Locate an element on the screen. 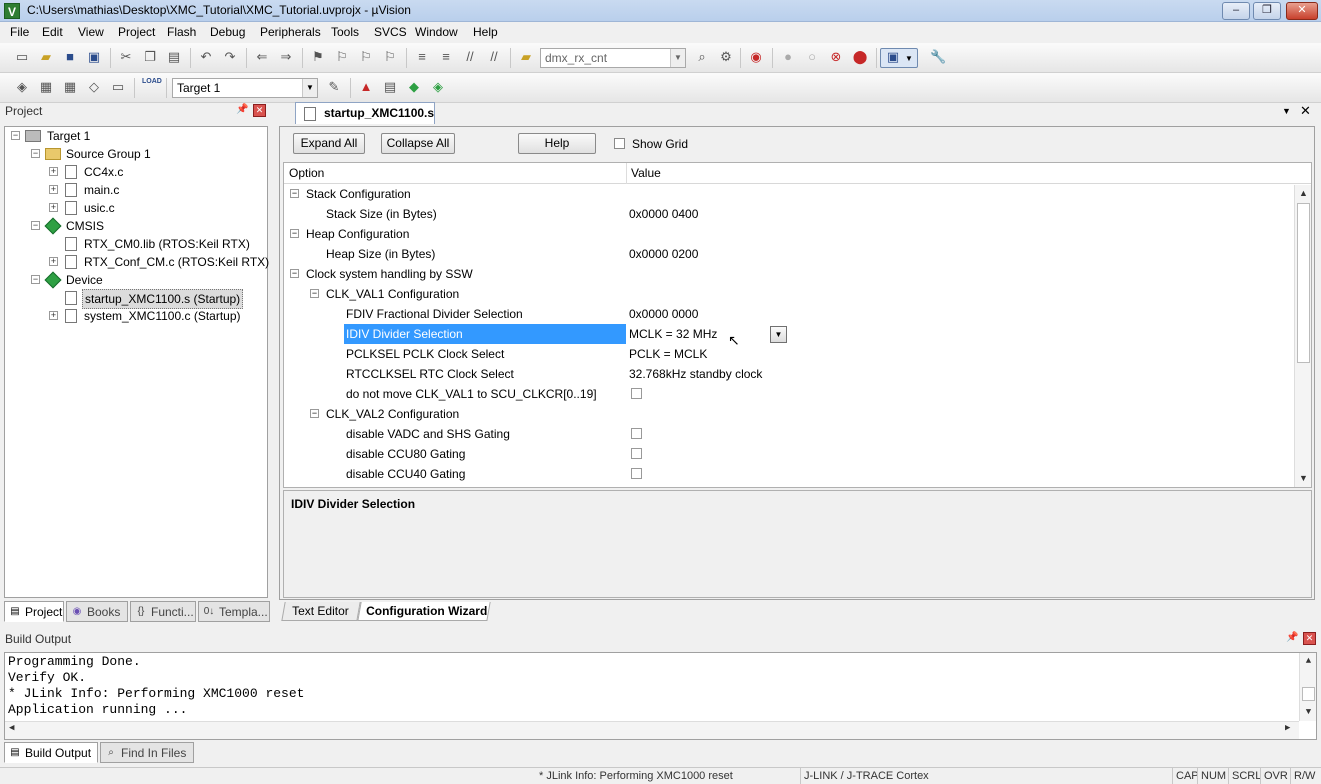  new-file-icon: ▭ is located at coordinates (22, 57).